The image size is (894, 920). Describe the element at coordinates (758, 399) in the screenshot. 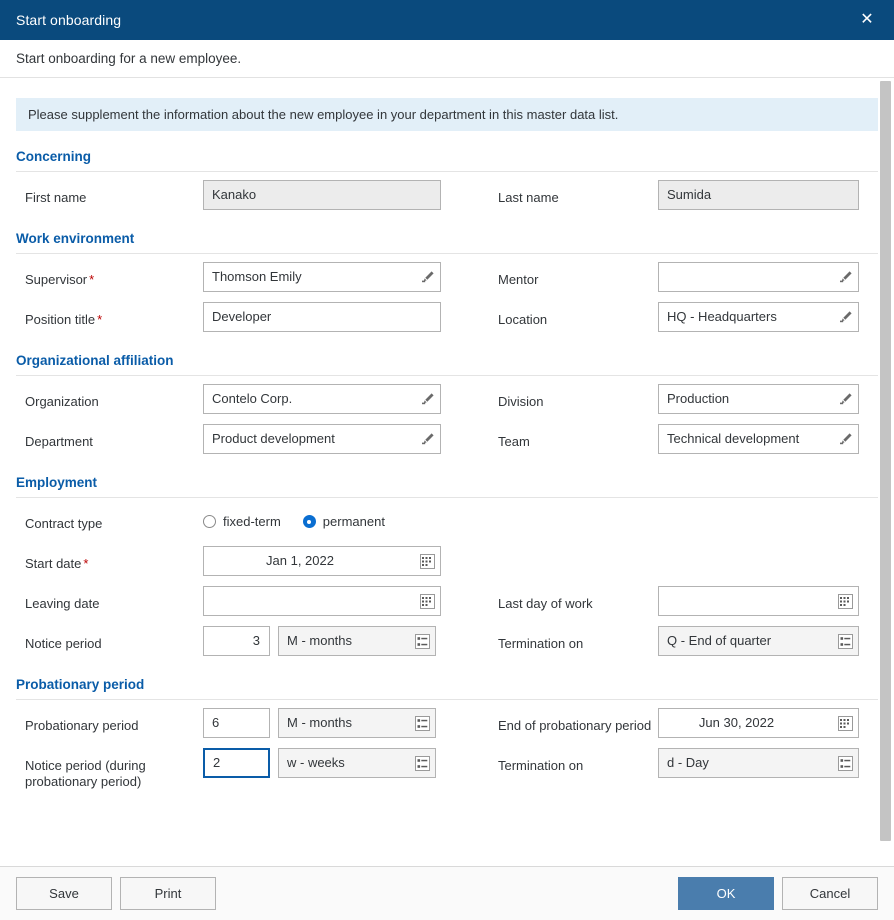

I see `division-field: Production` at that location.